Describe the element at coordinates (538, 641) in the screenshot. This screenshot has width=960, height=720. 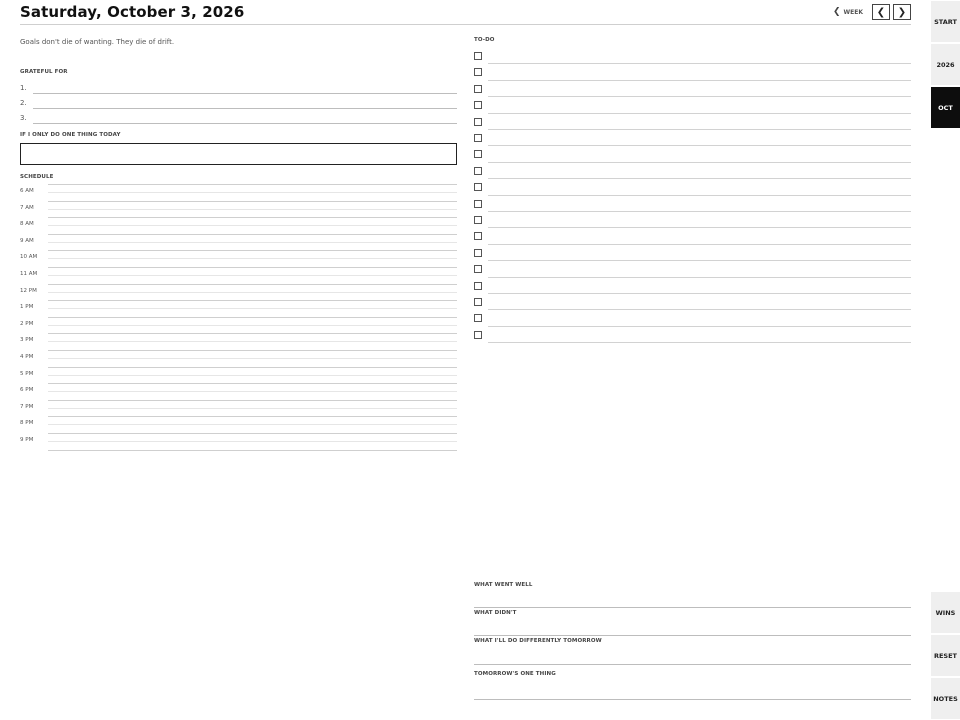
I see `do-differently-label: WHAT I'LL DO DIFFERENTLY TOMORROW` at that location.